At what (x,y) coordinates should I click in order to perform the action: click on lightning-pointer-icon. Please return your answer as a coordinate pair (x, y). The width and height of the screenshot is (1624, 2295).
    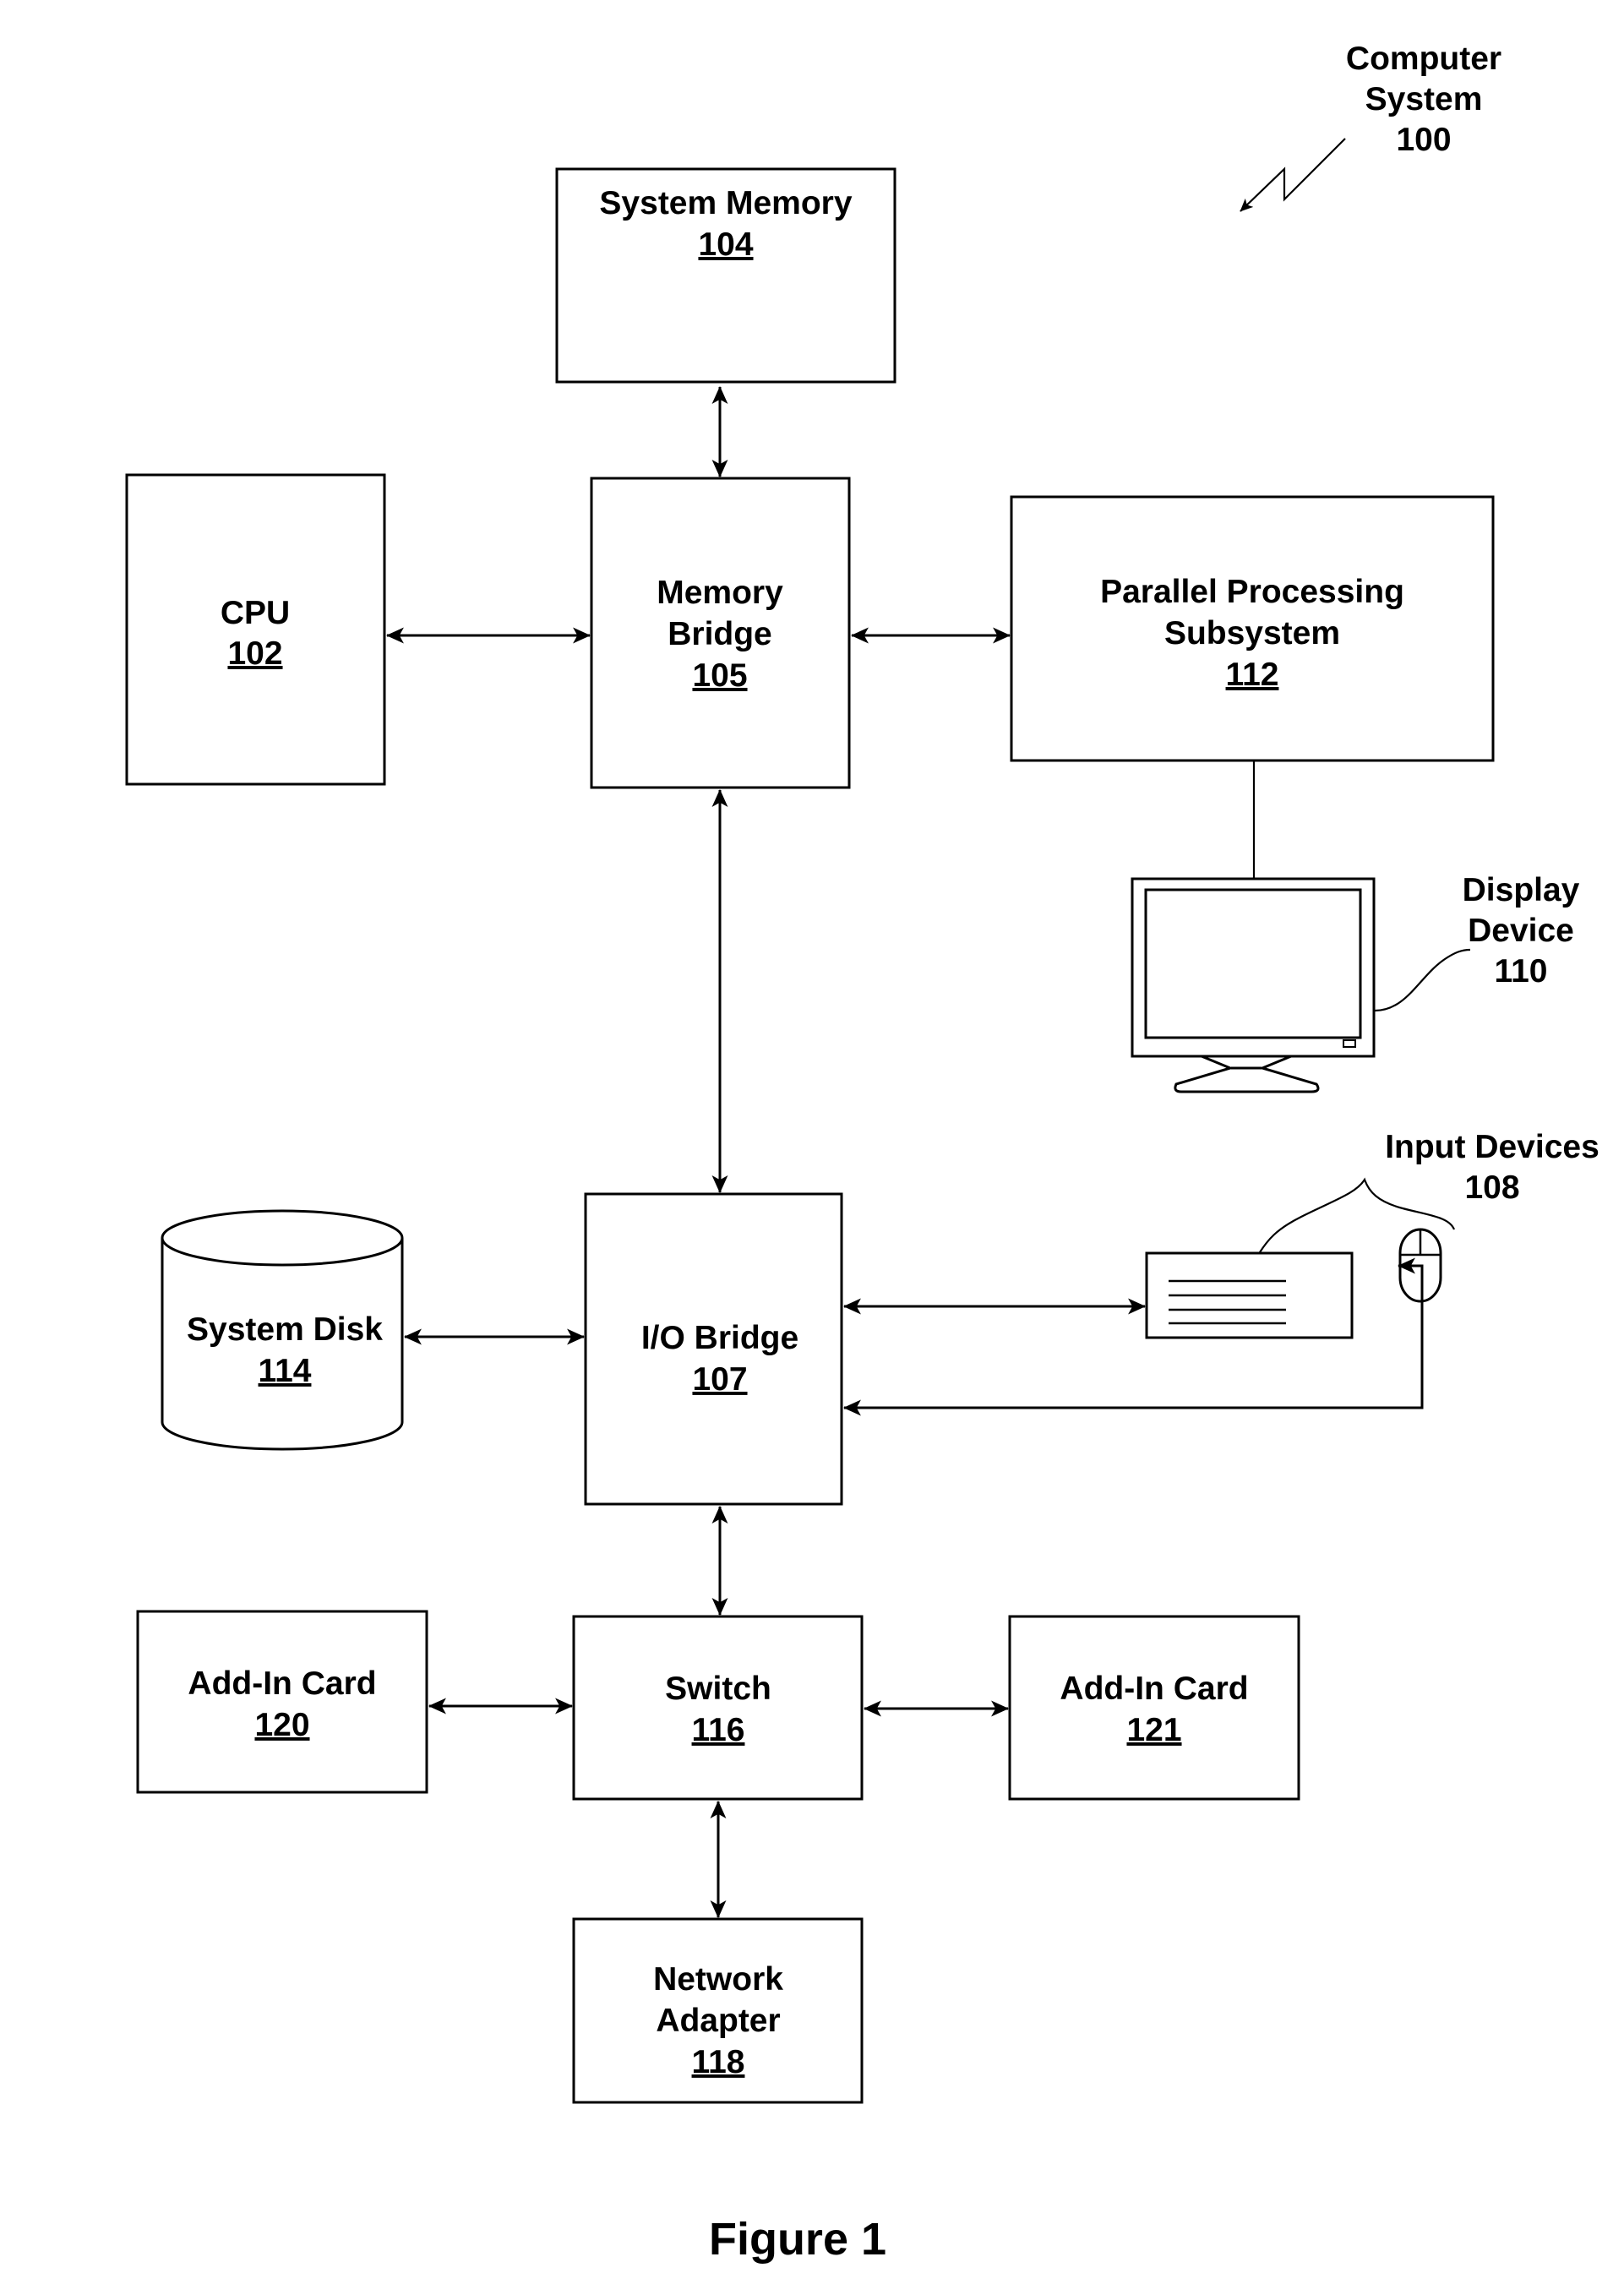
    Looking at the image, I should click on (1293, 175).